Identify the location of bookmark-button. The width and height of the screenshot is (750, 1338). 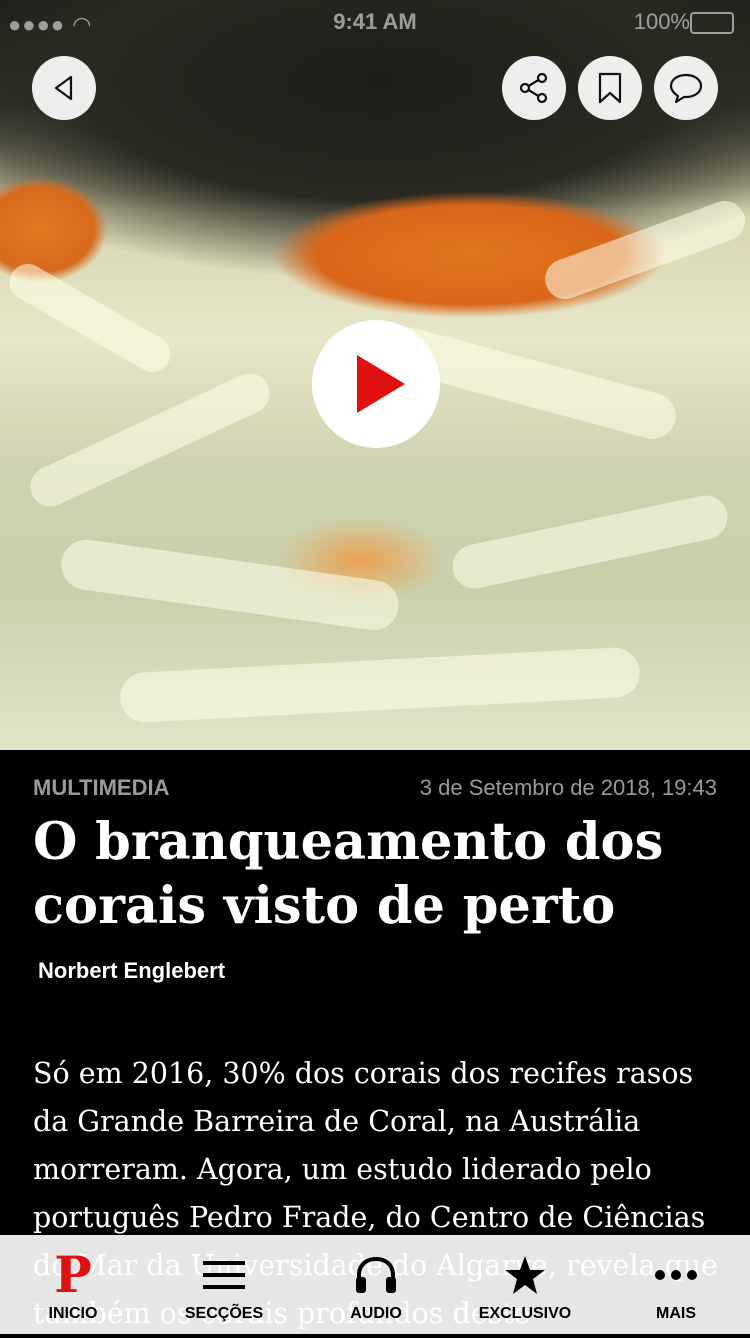
(610, 88).